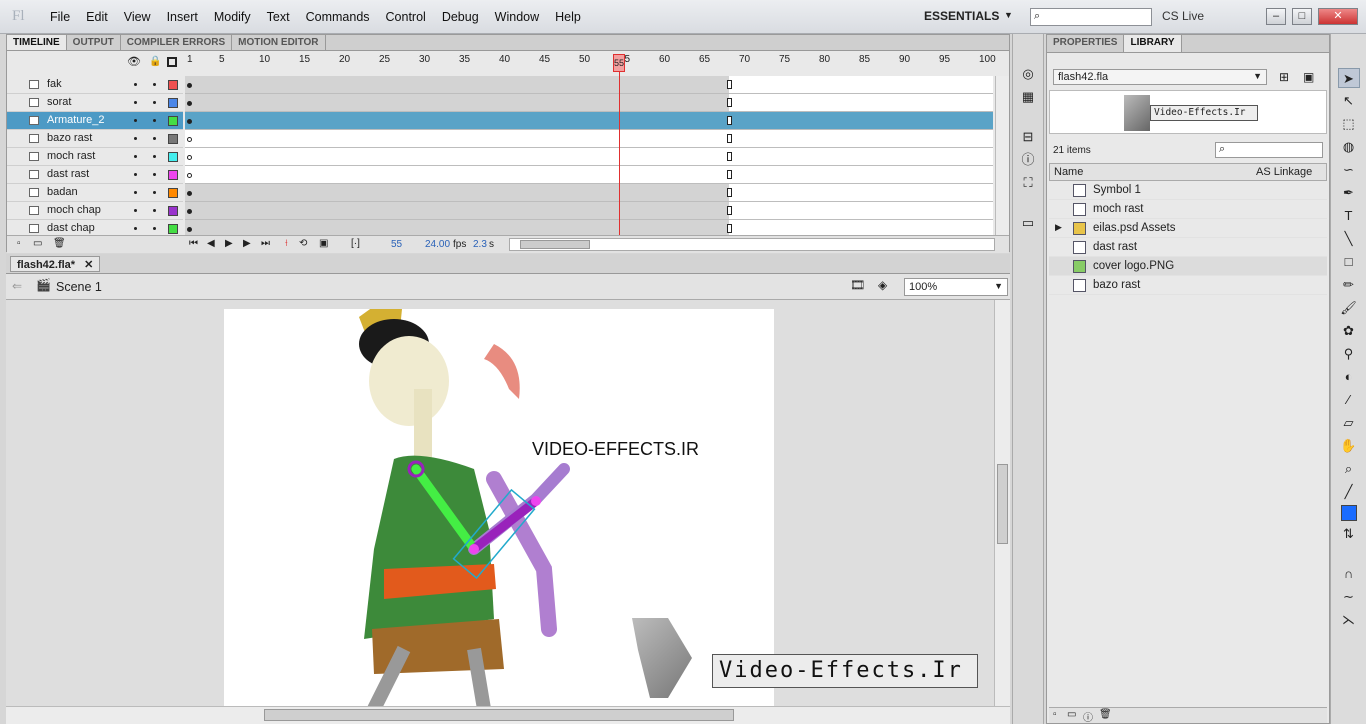 The width and height of the screenshot is (1366, 724). I want to click on eraser-tool-icon: ▱, so click(1349, 423).